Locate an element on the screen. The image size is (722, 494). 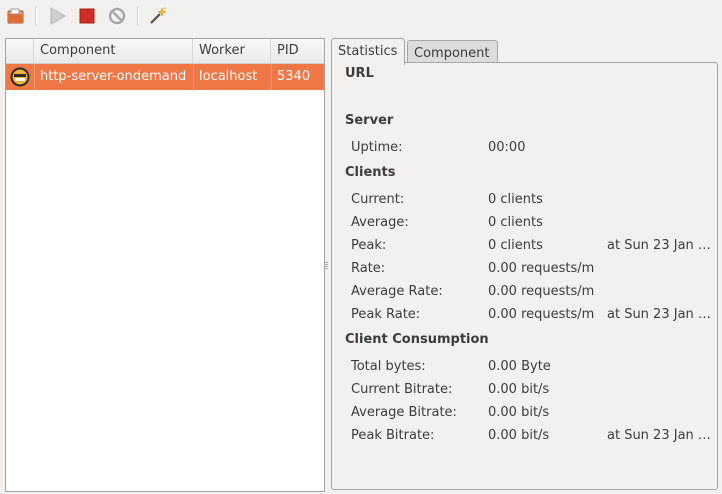
magic-wand-icon is located at coordinates (158, 15).